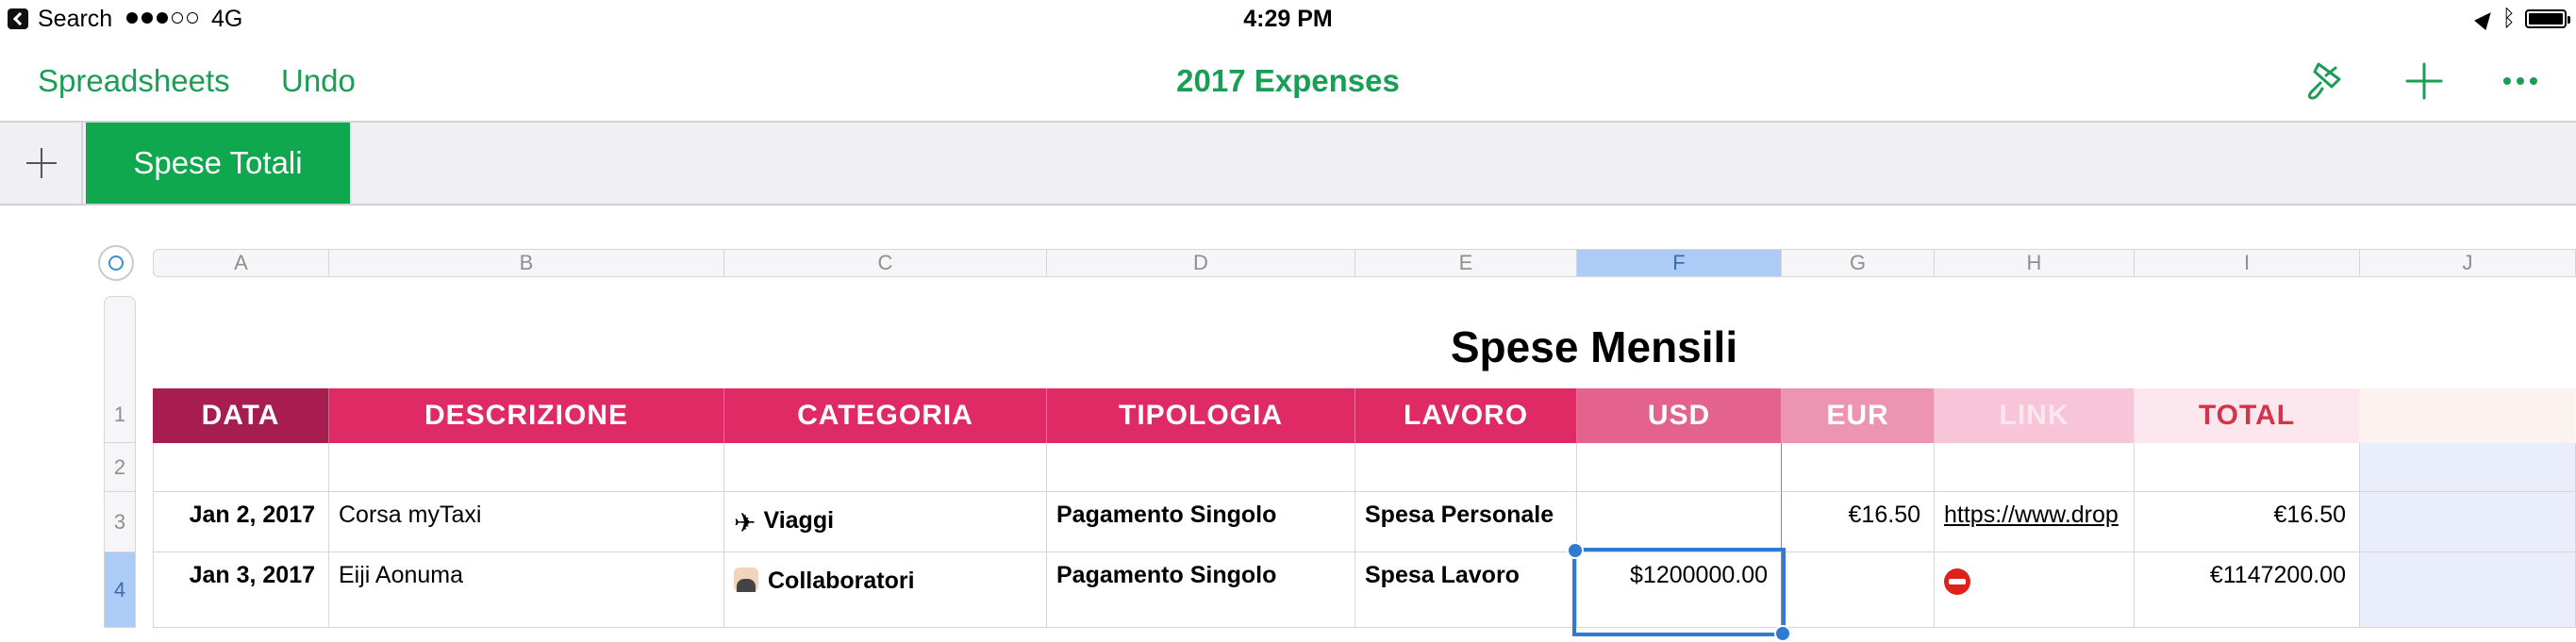 The image size is (2576, 642). I want to click on cell-work: Spesa Personale, so click(1460, 515).